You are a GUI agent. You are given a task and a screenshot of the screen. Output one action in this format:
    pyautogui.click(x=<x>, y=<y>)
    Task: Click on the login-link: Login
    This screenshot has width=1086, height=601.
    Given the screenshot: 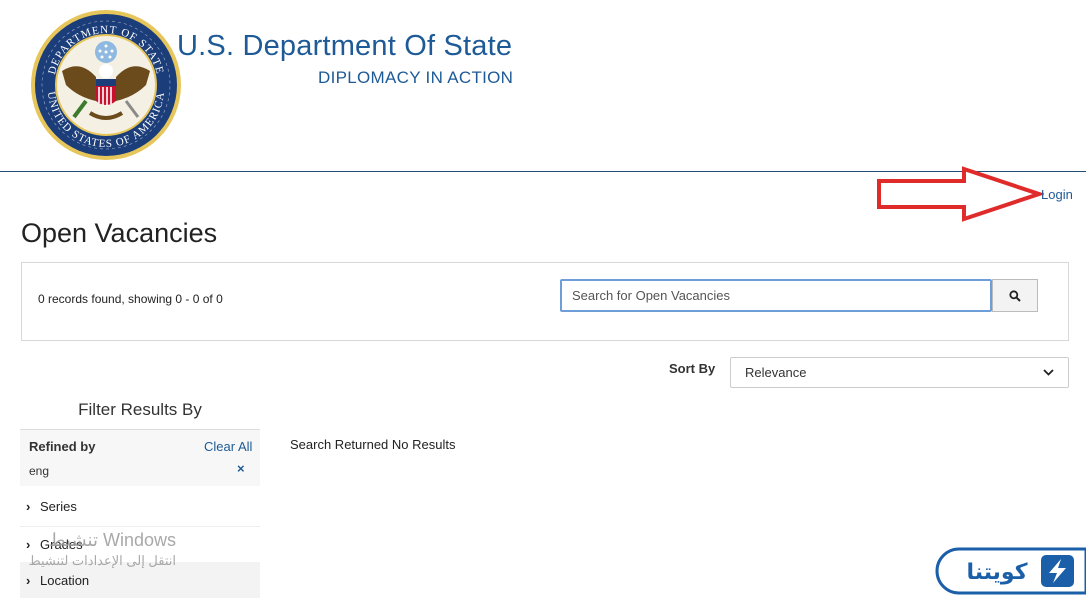 What is the action you would take?
    pyautogui.click(x=1057, y=194)
    